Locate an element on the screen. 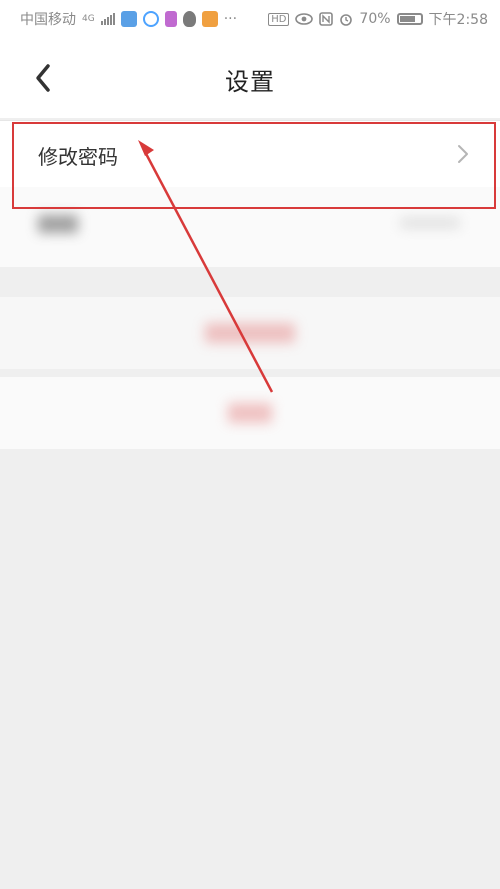 The width and height of the screenshot is (500, 889). app-icon is located at coordinates (128, 19).